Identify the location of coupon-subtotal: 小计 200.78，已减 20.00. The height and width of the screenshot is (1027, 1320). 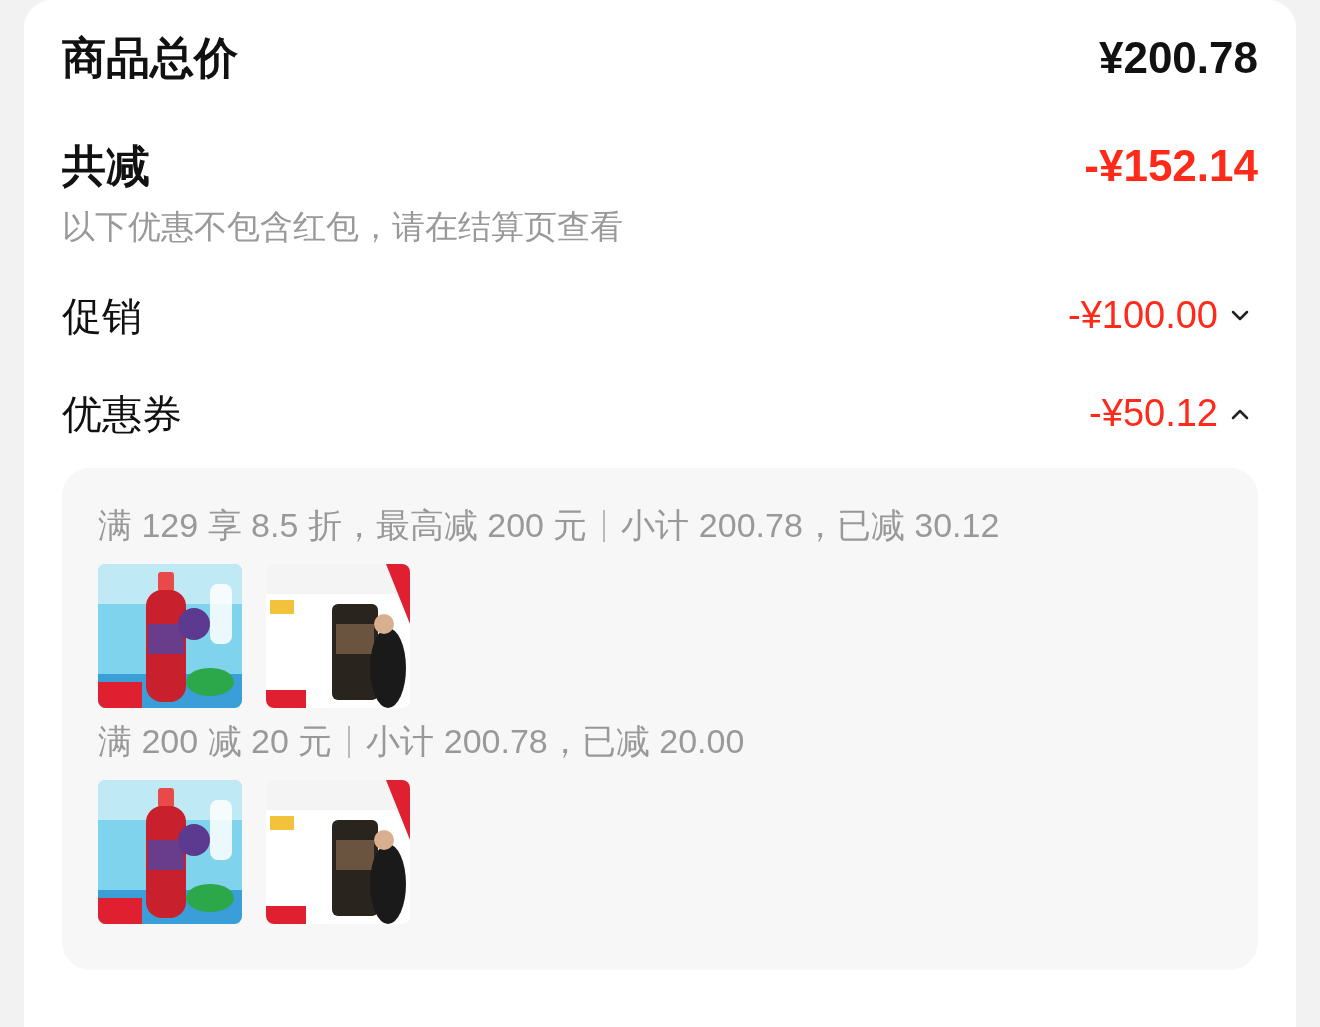
(555, 741).